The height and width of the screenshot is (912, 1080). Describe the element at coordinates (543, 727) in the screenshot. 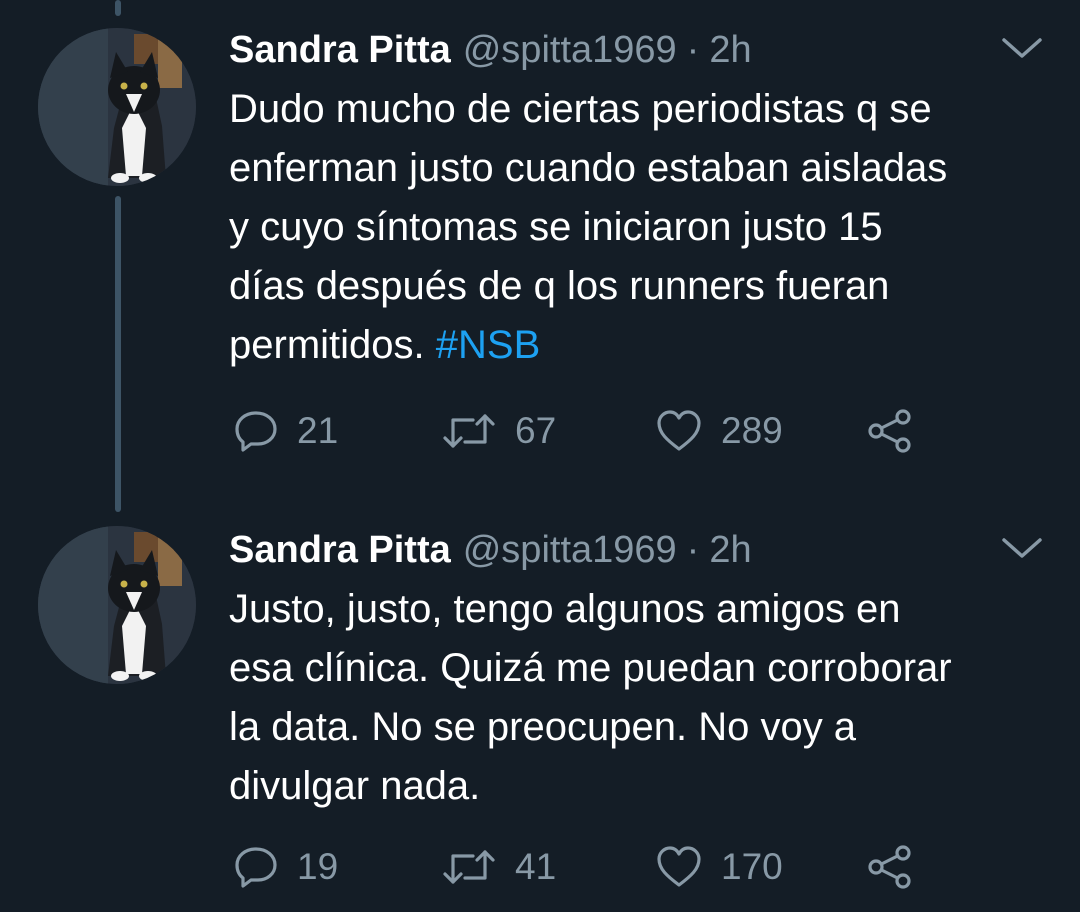

I see `tweet-text-line: la data. No se preocupen. No voy a` at that location.